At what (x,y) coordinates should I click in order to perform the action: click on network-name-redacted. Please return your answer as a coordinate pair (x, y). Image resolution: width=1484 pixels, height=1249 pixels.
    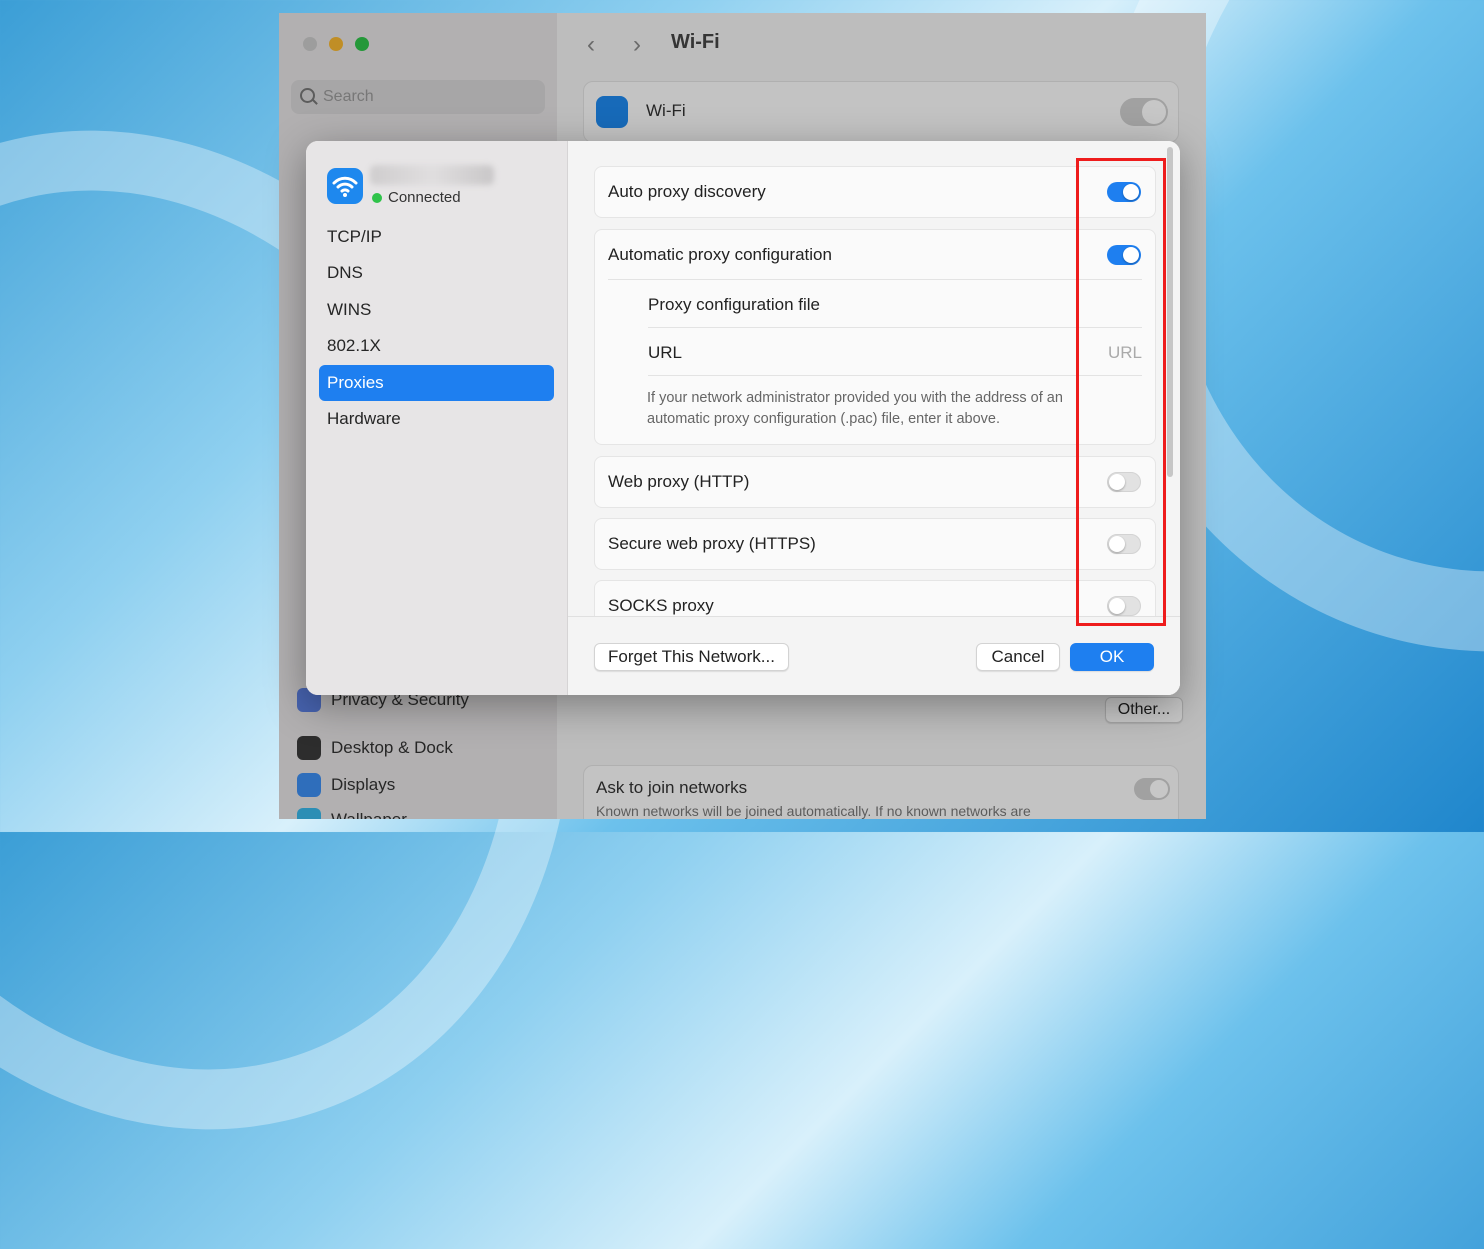
    Looking at the image, I should click on (432, 175).